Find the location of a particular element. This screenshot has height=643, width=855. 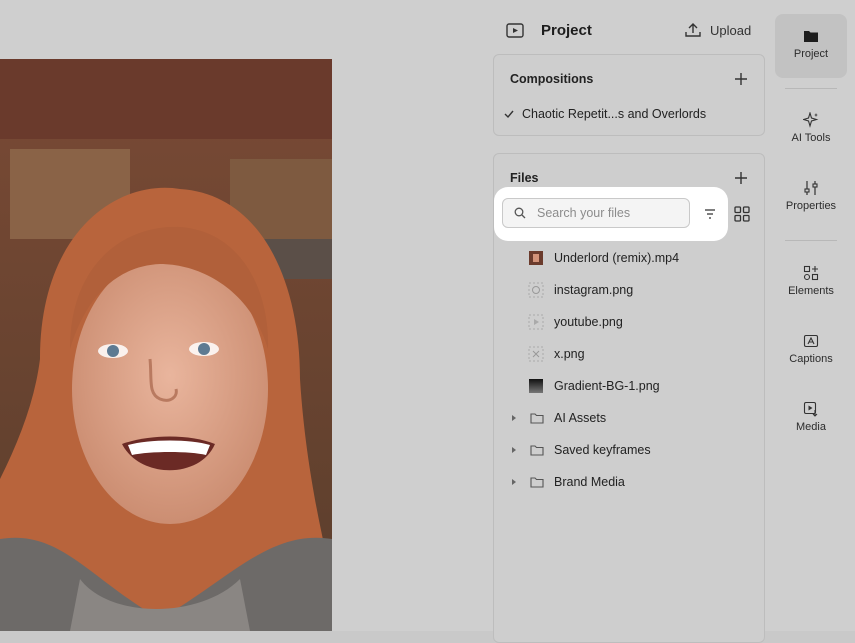

canvas-top-edge is located at coordinates (242, 4).